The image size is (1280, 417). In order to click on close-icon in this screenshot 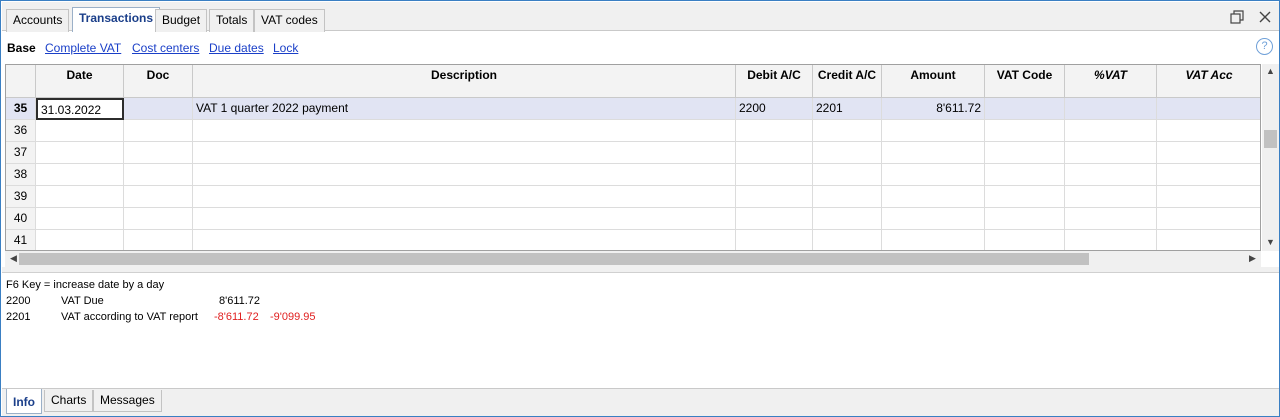, I will do `click(1265, 17)`.